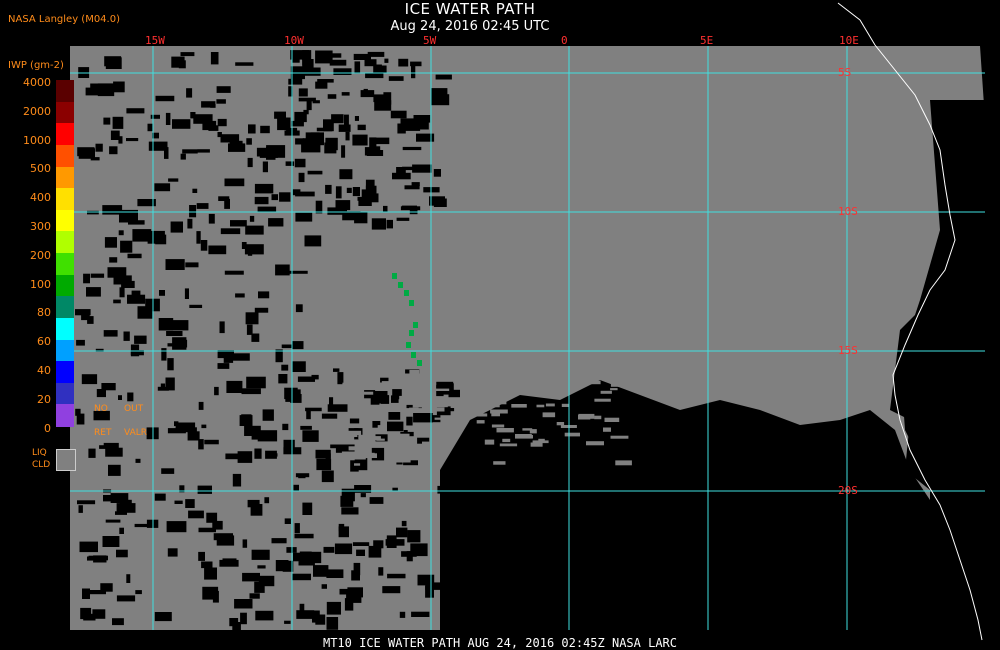 This screenshot has height=650, width=1000. Describe the element at coordinates (40, 169) in the screenshot. I see `legend-tick-label: 500` at that location.